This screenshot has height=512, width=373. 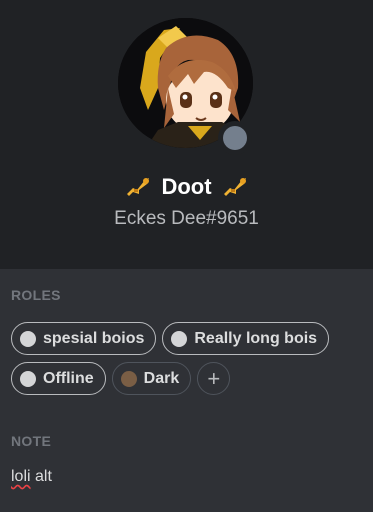 What do you see at coordinates (256, 338) in the screenshot?
I see `role-label: Really long bois` at bounding box center [256, 338].